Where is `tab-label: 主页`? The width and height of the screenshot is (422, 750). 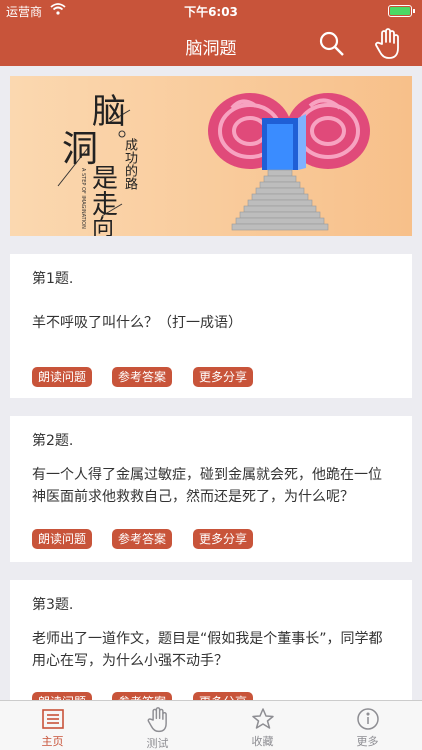 tab-label: 主页 is located at coordinates (52, 741).